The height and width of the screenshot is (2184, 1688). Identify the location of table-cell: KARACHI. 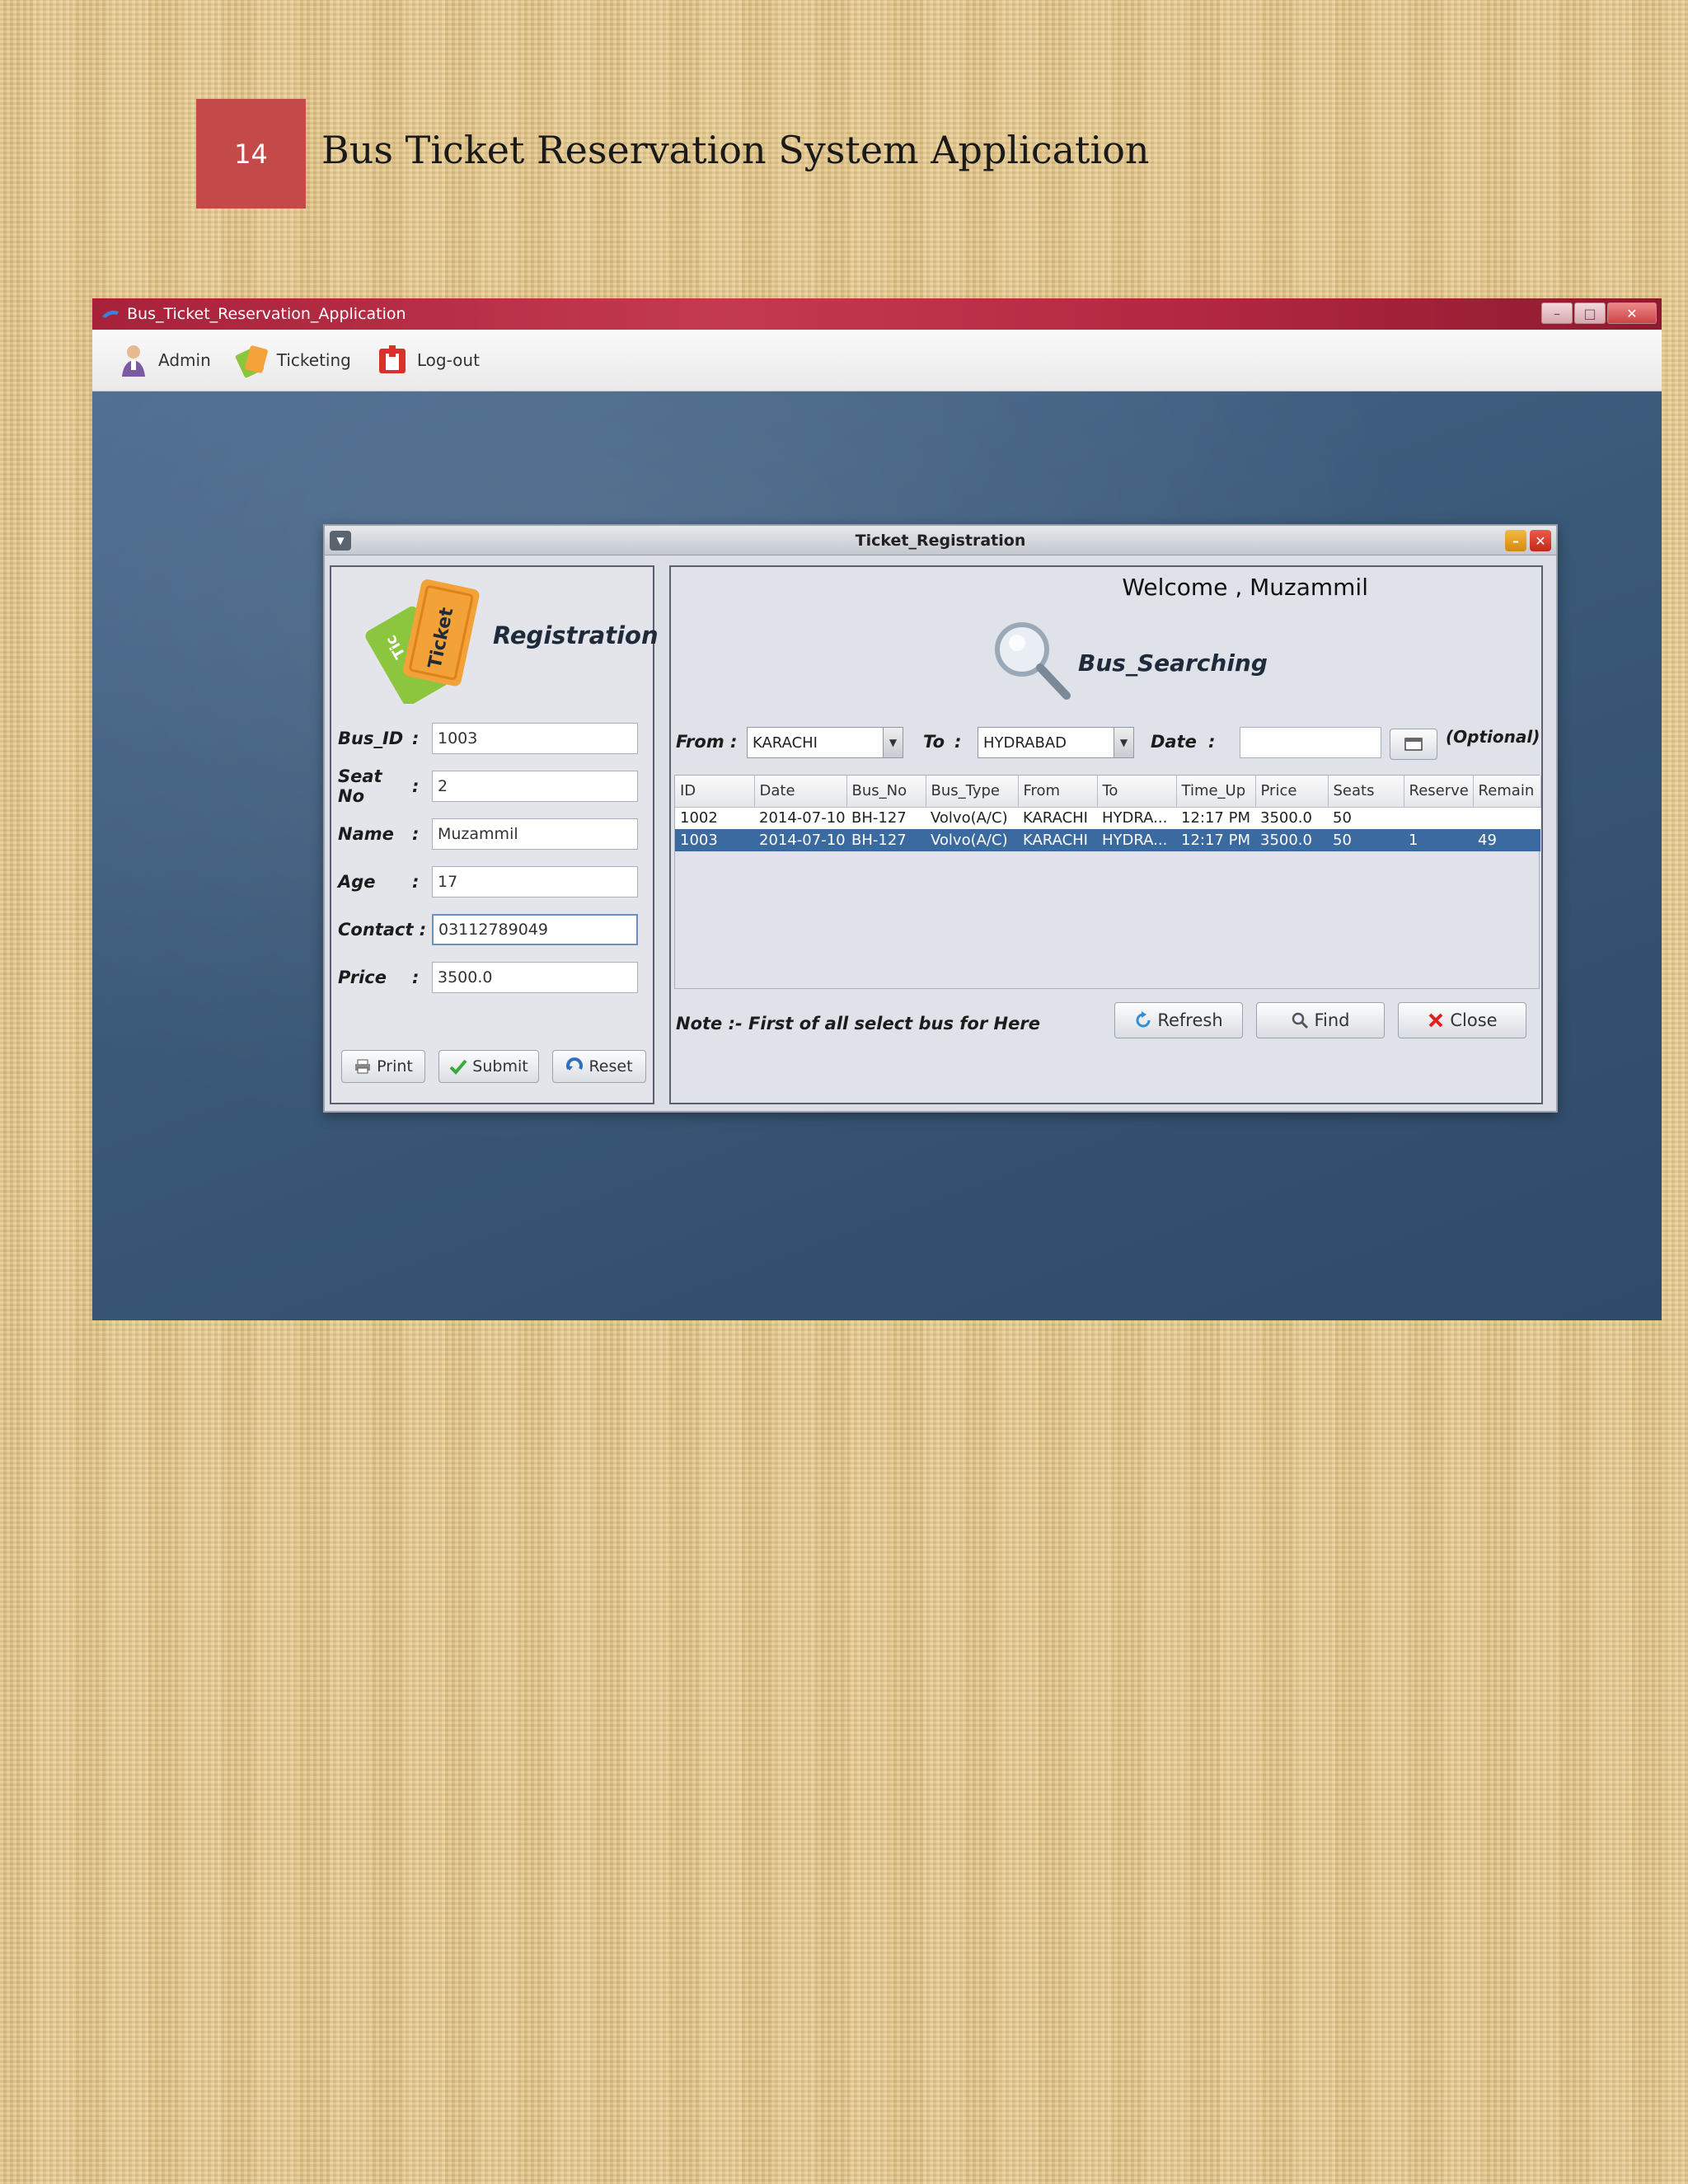
(1057, 818).